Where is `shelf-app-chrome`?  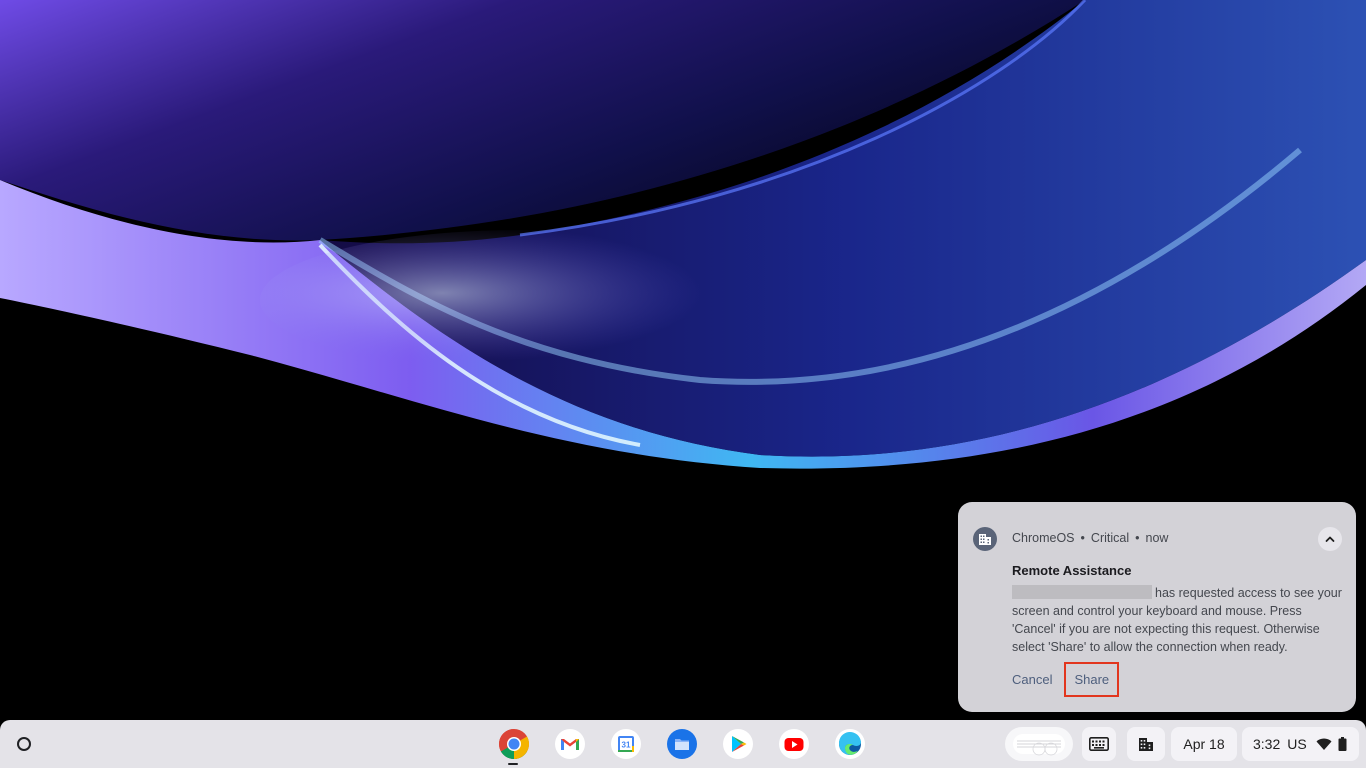
shelf-app-chrome is located at coordinates (514, 744).